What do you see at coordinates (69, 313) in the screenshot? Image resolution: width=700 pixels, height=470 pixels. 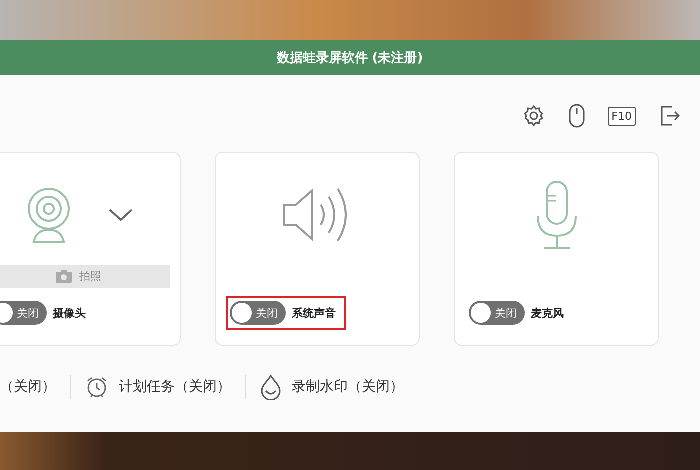 I see `source-label: 摄像头` at bounding box center [69, 313].